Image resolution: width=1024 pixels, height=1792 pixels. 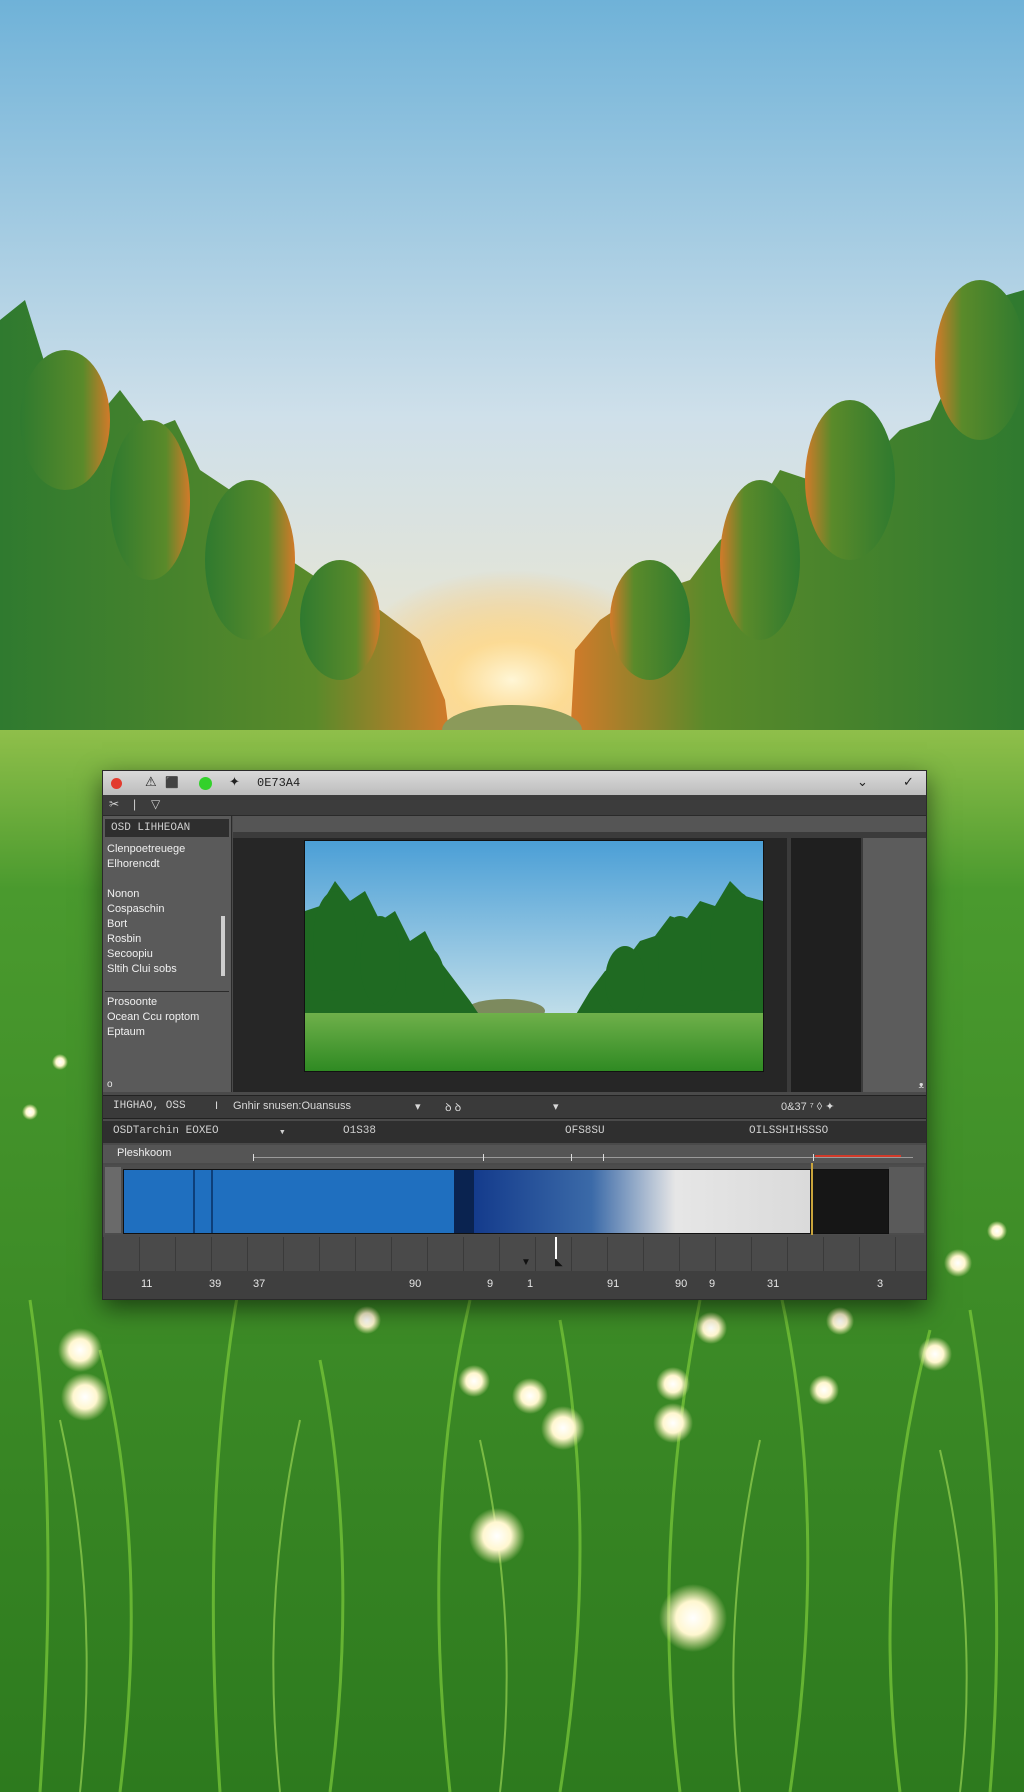 I want to click on list-item: Ocean Ccu roptom, so click(x=166, y=1017).